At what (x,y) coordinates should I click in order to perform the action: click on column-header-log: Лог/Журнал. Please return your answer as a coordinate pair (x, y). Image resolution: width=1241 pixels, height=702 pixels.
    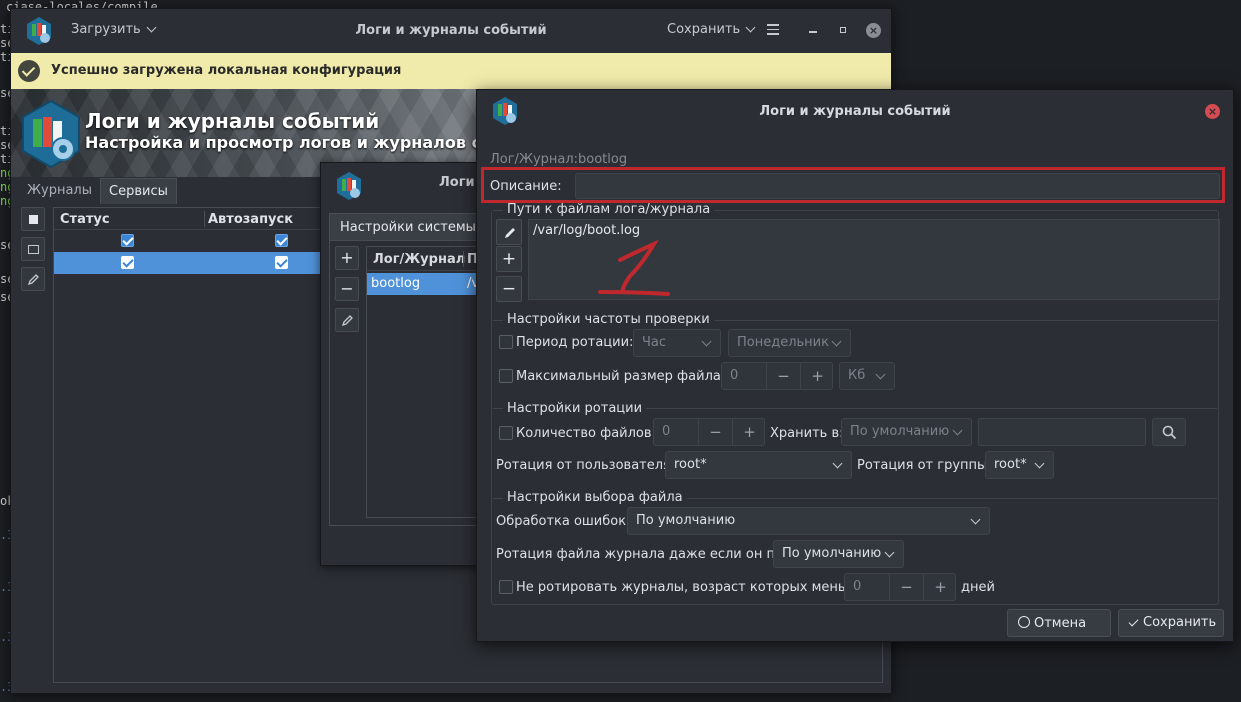
    Looking at the image, I should click on (419, 259).